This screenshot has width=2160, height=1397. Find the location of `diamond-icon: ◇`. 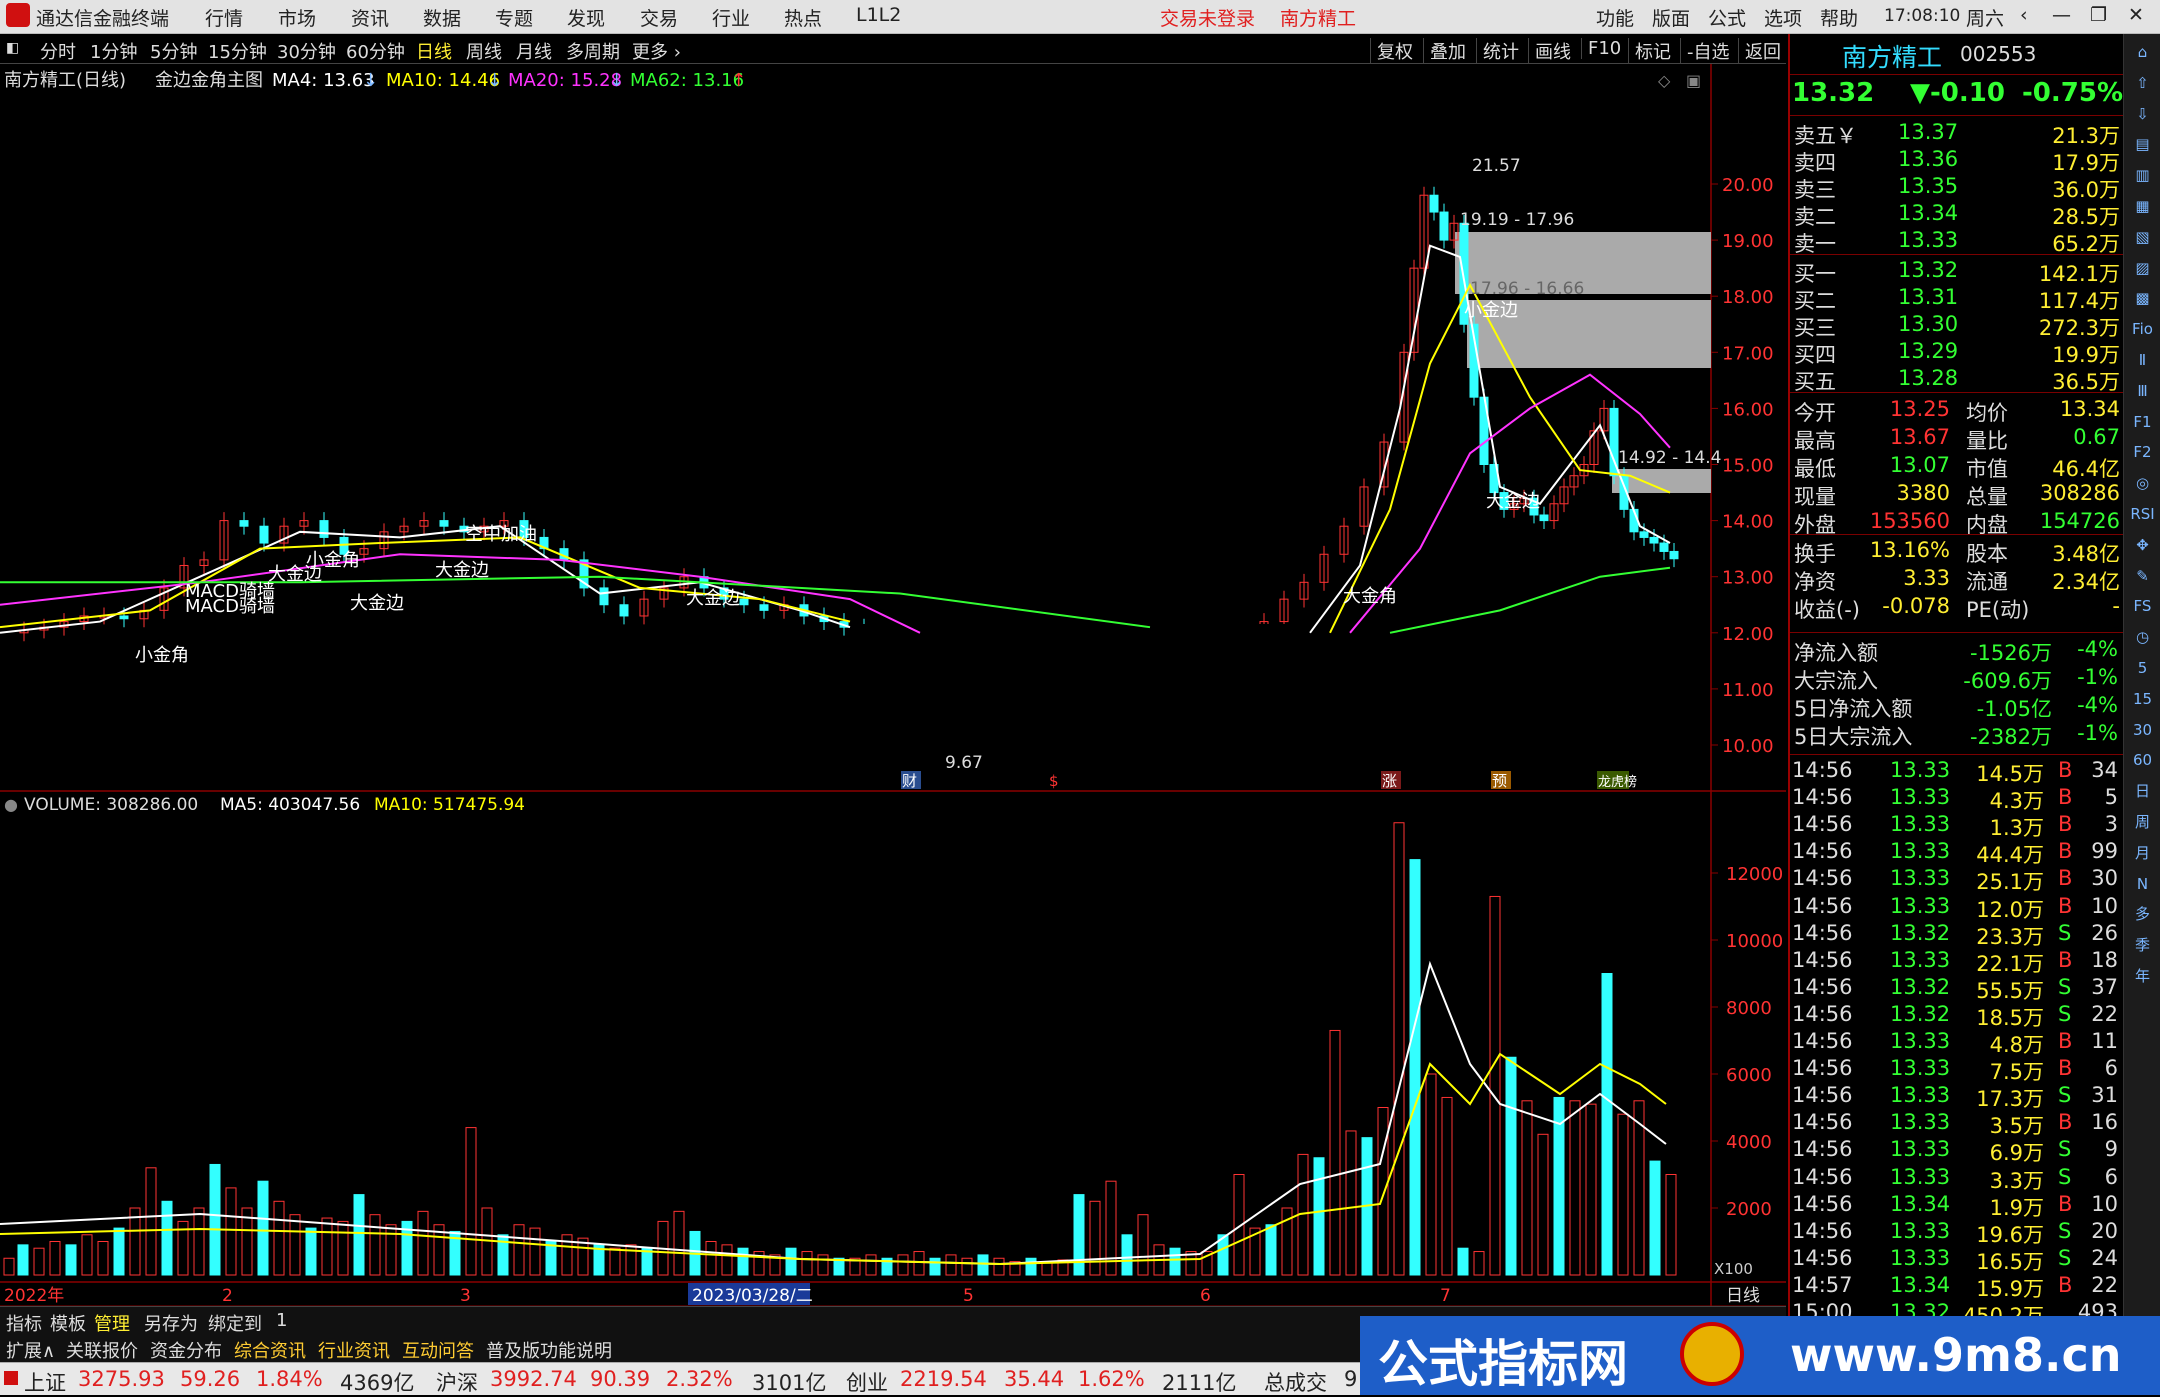

diamond-icon: ◇ is located at coordinates (1664, 80).